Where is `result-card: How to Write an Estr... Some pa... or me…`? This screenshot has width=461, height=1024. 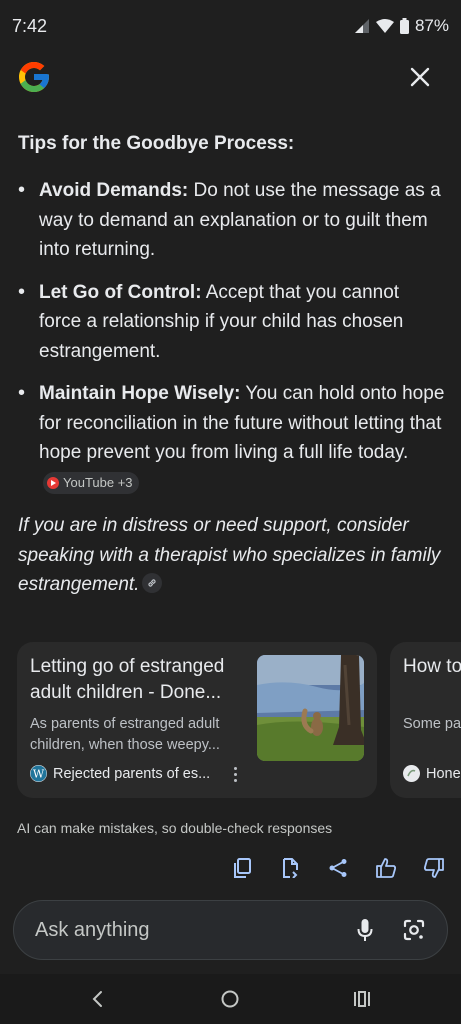 result-card: How to Write an Estr... Some pa... or me… is located at coordinates (425, 720).